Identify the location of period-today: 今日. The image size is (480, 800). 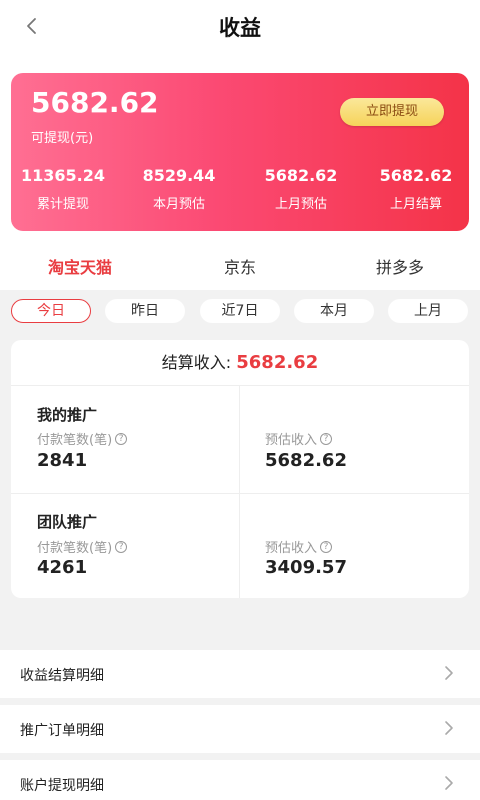
(51, 311).